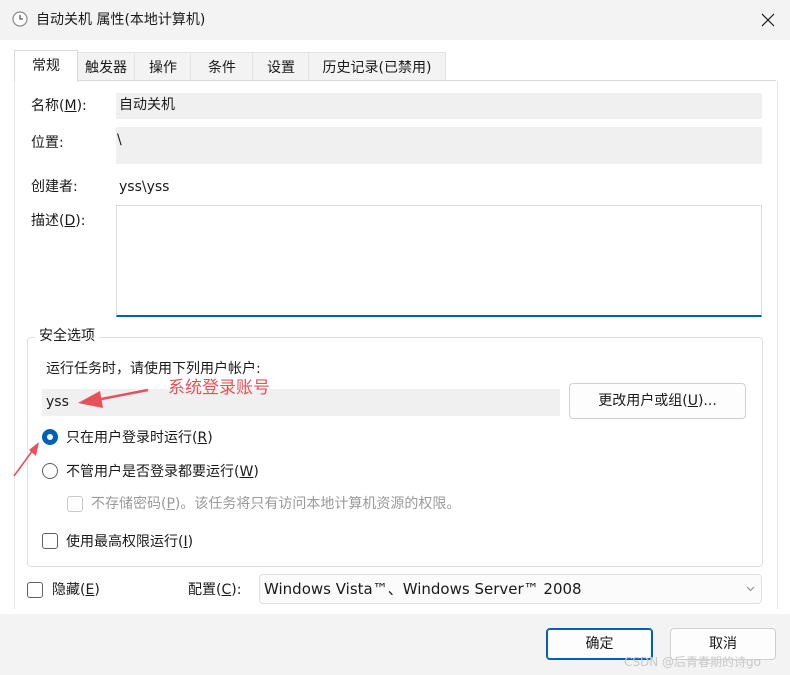  I want to click on watermark: CSDN @后青春期的诗go, so click(692, 662).